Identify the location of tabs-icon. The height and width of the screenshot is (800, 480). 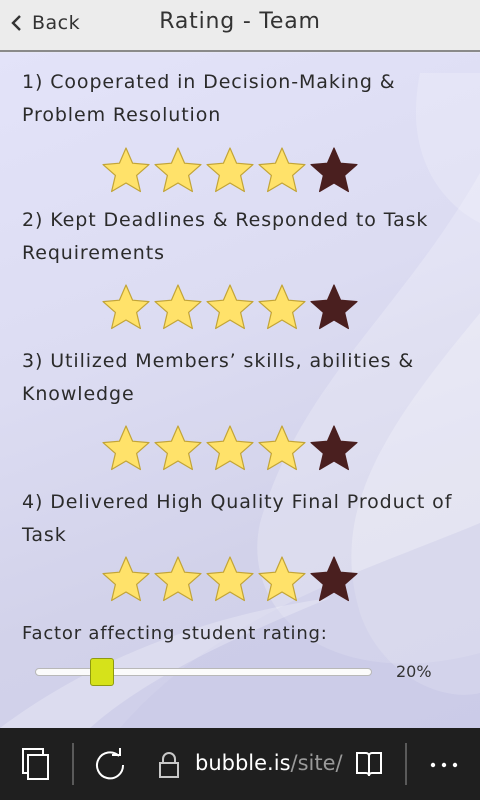
(36, 764).